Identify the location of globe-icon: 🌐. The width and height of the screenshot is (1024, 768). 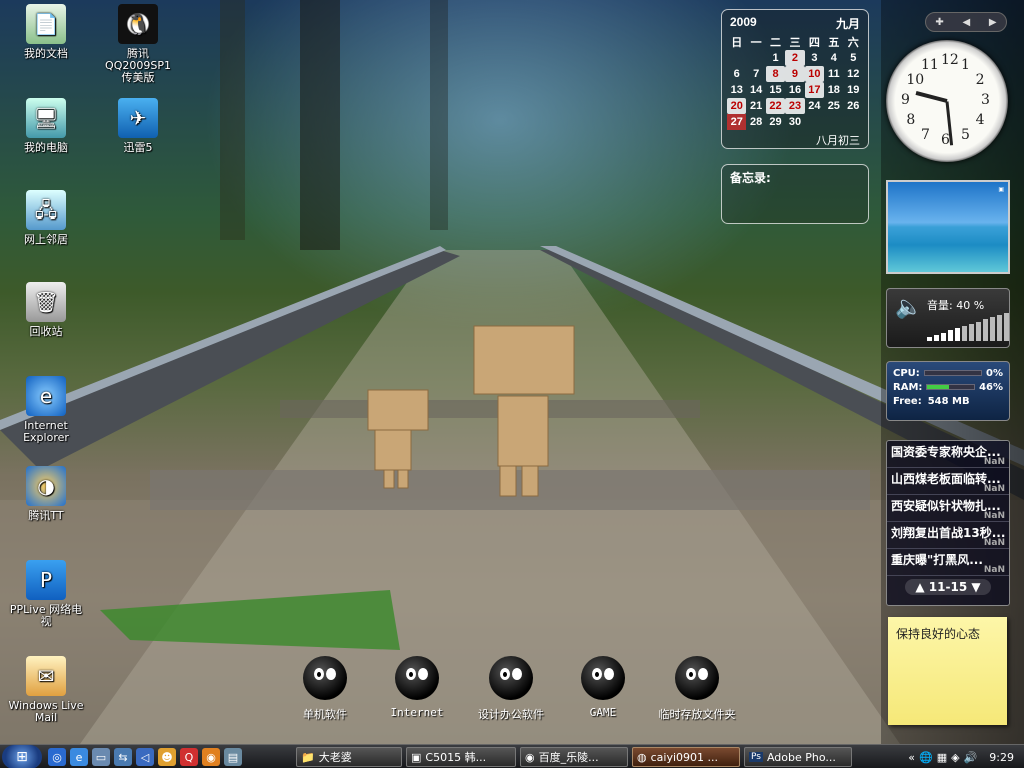
(926, 757).